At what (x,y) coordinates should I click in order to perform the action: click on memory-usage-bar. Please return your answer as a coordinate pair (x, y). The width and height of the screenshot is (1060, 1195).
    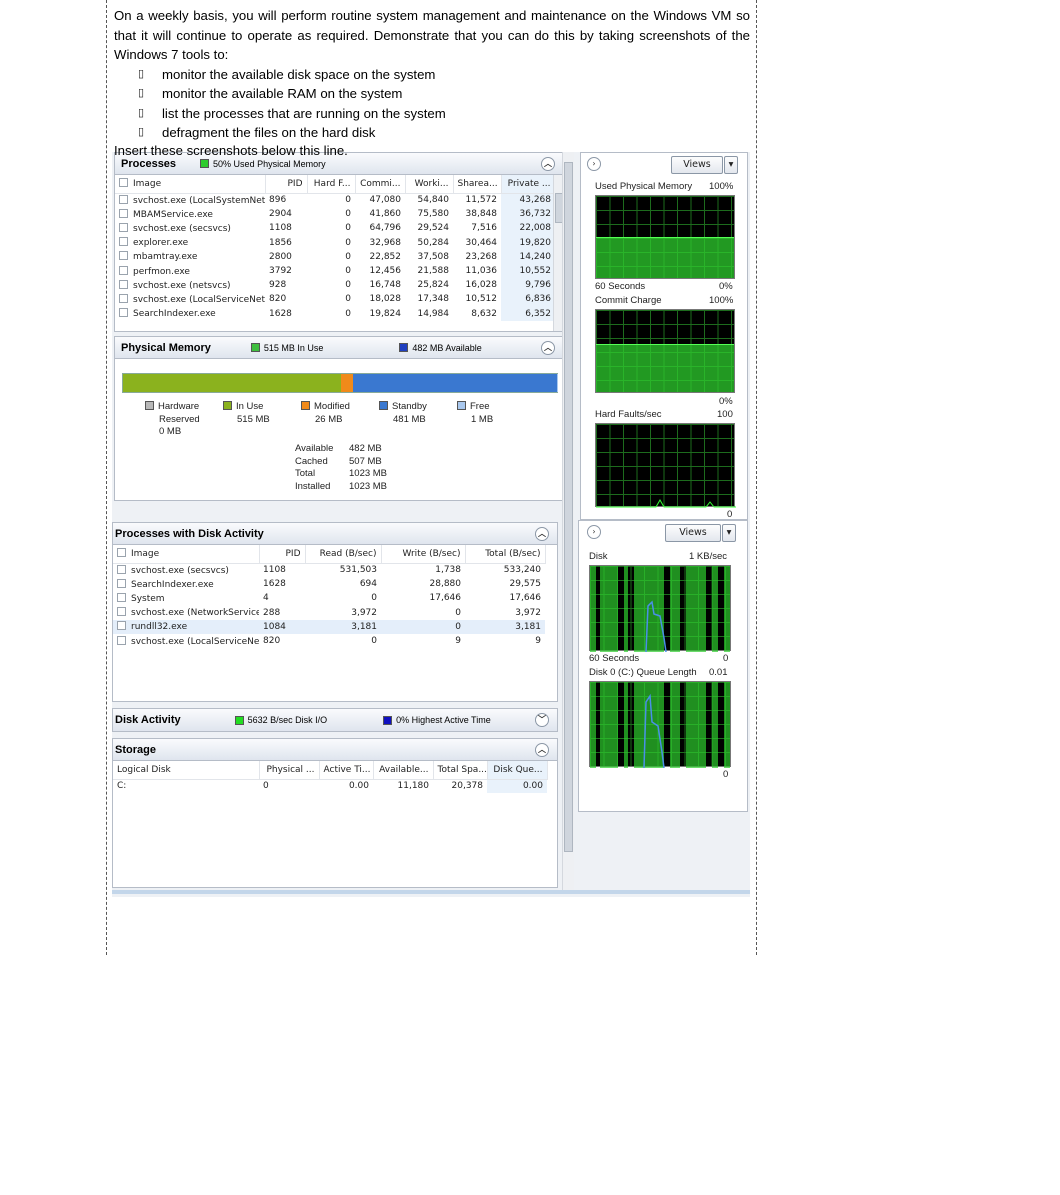
    Looking at the image, I should click on (340, 383).